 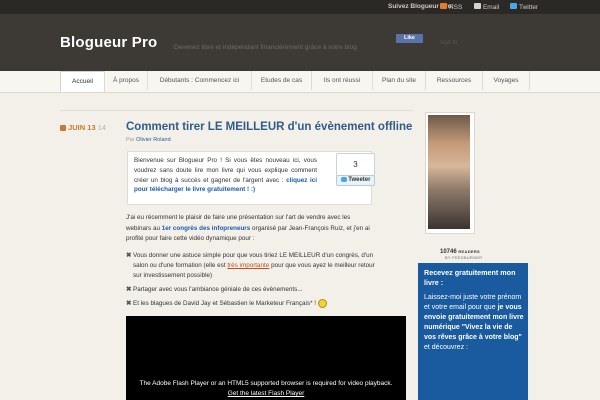 What do you see at coordinates (153, 140) in the screenshot?
I see `author-link: Olivier Roland` at bounding box center [153, 140].